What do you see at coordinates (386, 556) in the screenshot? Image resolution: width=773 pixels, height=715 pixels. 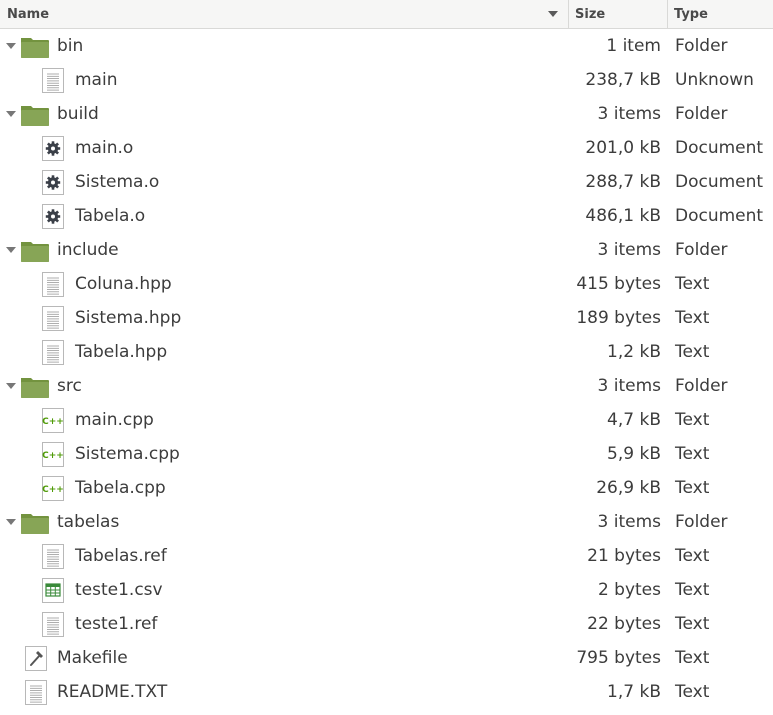 I see `file-row: Tabelas.ref 21 bytes Text` at bounding box center [386, 556].